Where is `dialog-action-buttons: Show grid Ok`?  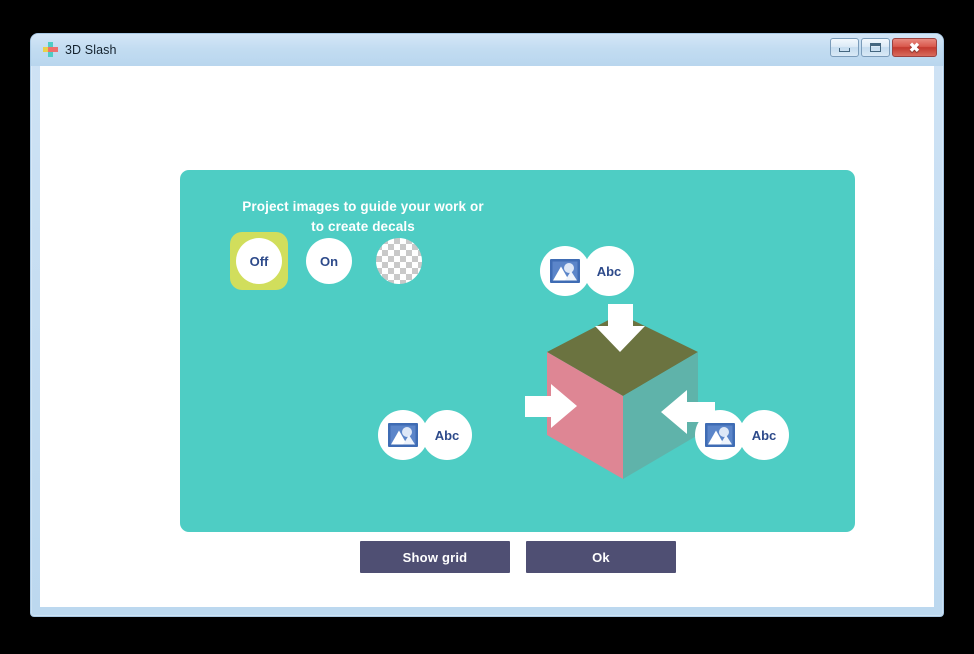 dialog-action-buttons: Show grid Ok is located at coordinates (518, 557).